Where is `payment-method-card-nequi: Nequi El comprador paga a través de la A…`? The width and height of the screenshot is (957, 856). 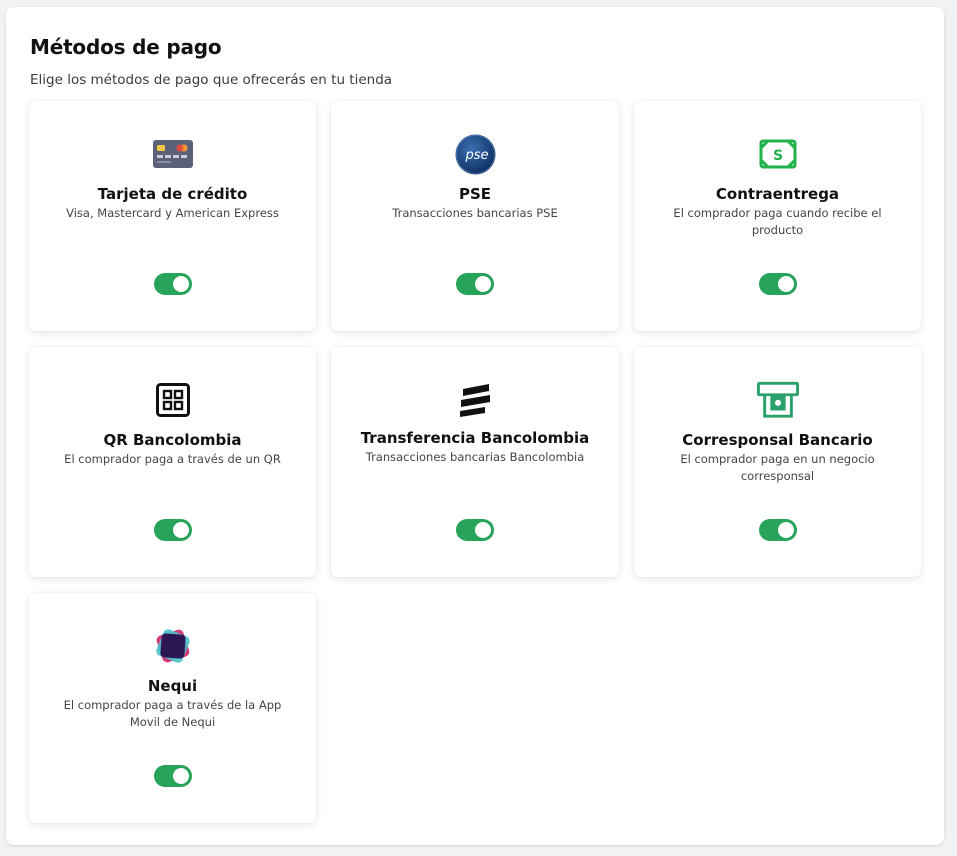
payment-method-card-nequi: Nequi El comprador paga a través de la A… is located at coordinates (172, 708).